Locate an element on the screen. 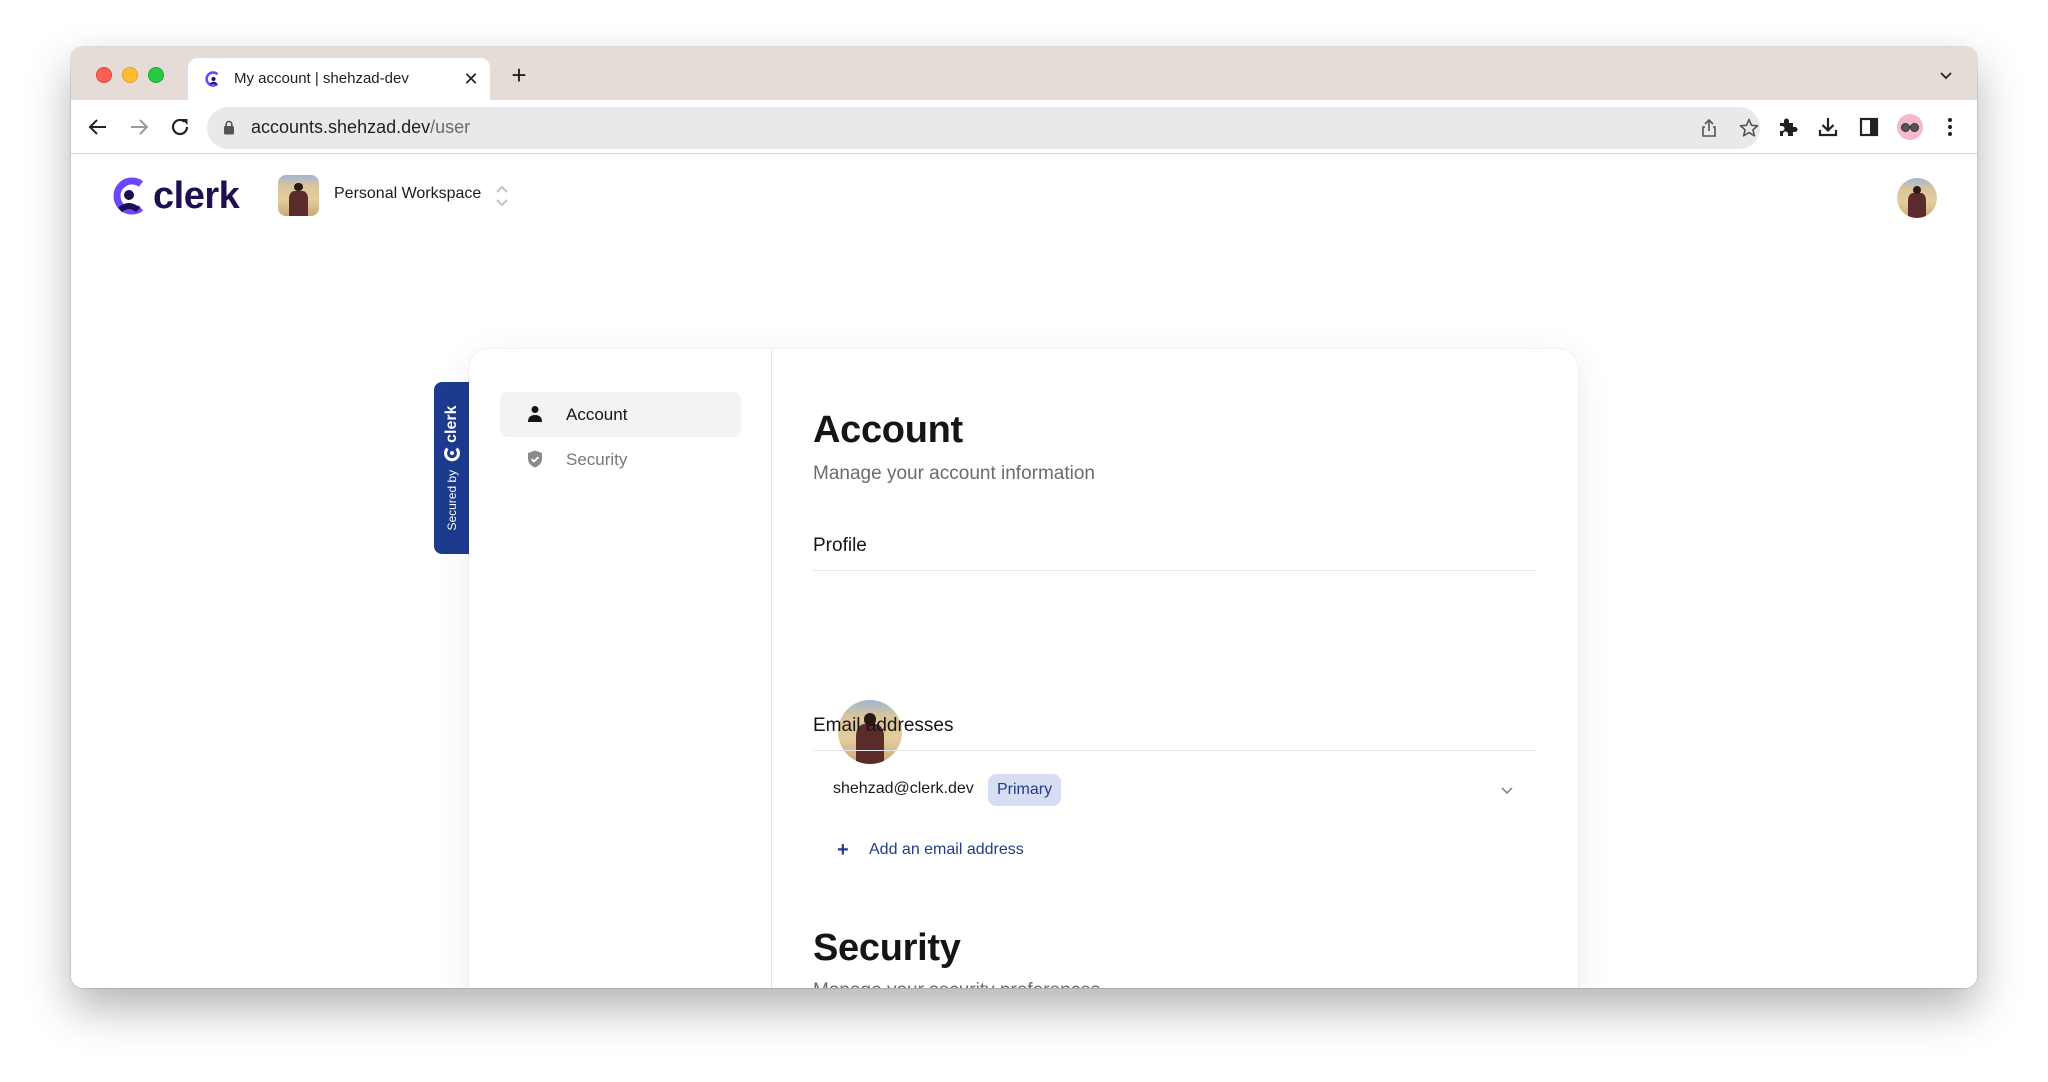  profile-divider is located at coordinates (1175, 570).